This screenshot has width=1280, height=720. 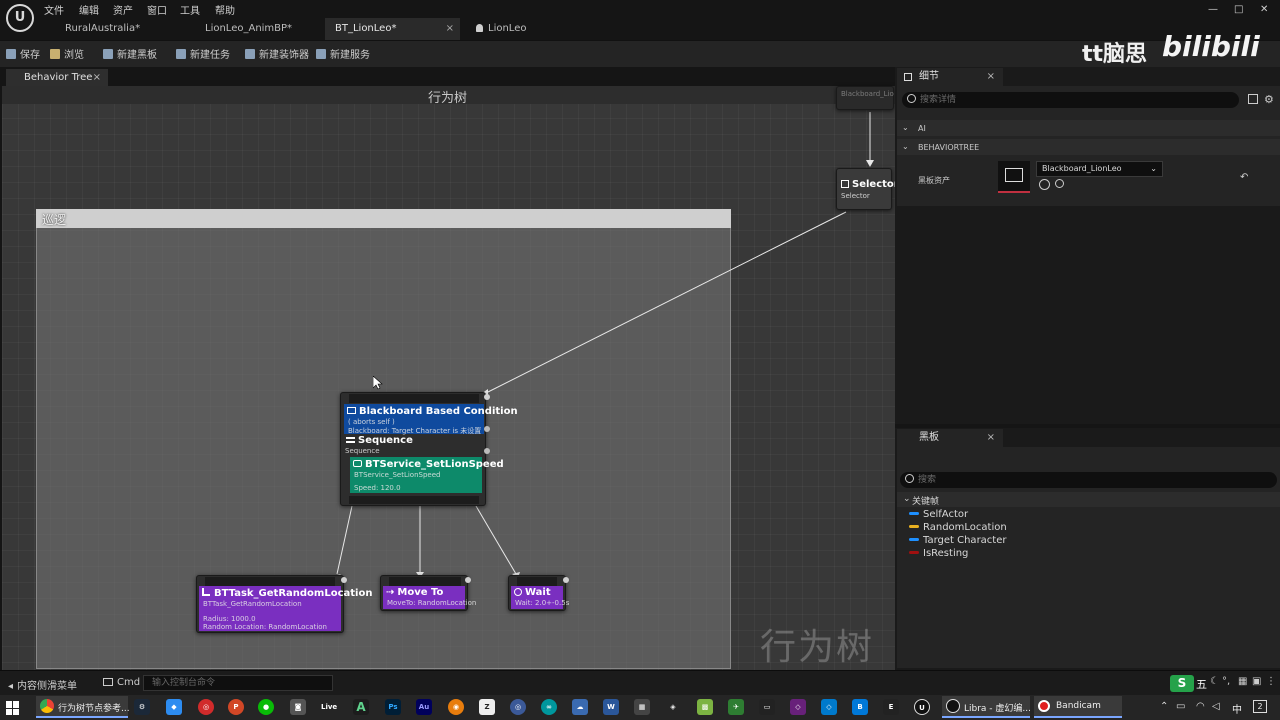 I want to click on root-node: Blackboard_Lio, so click(x=865, y=98).